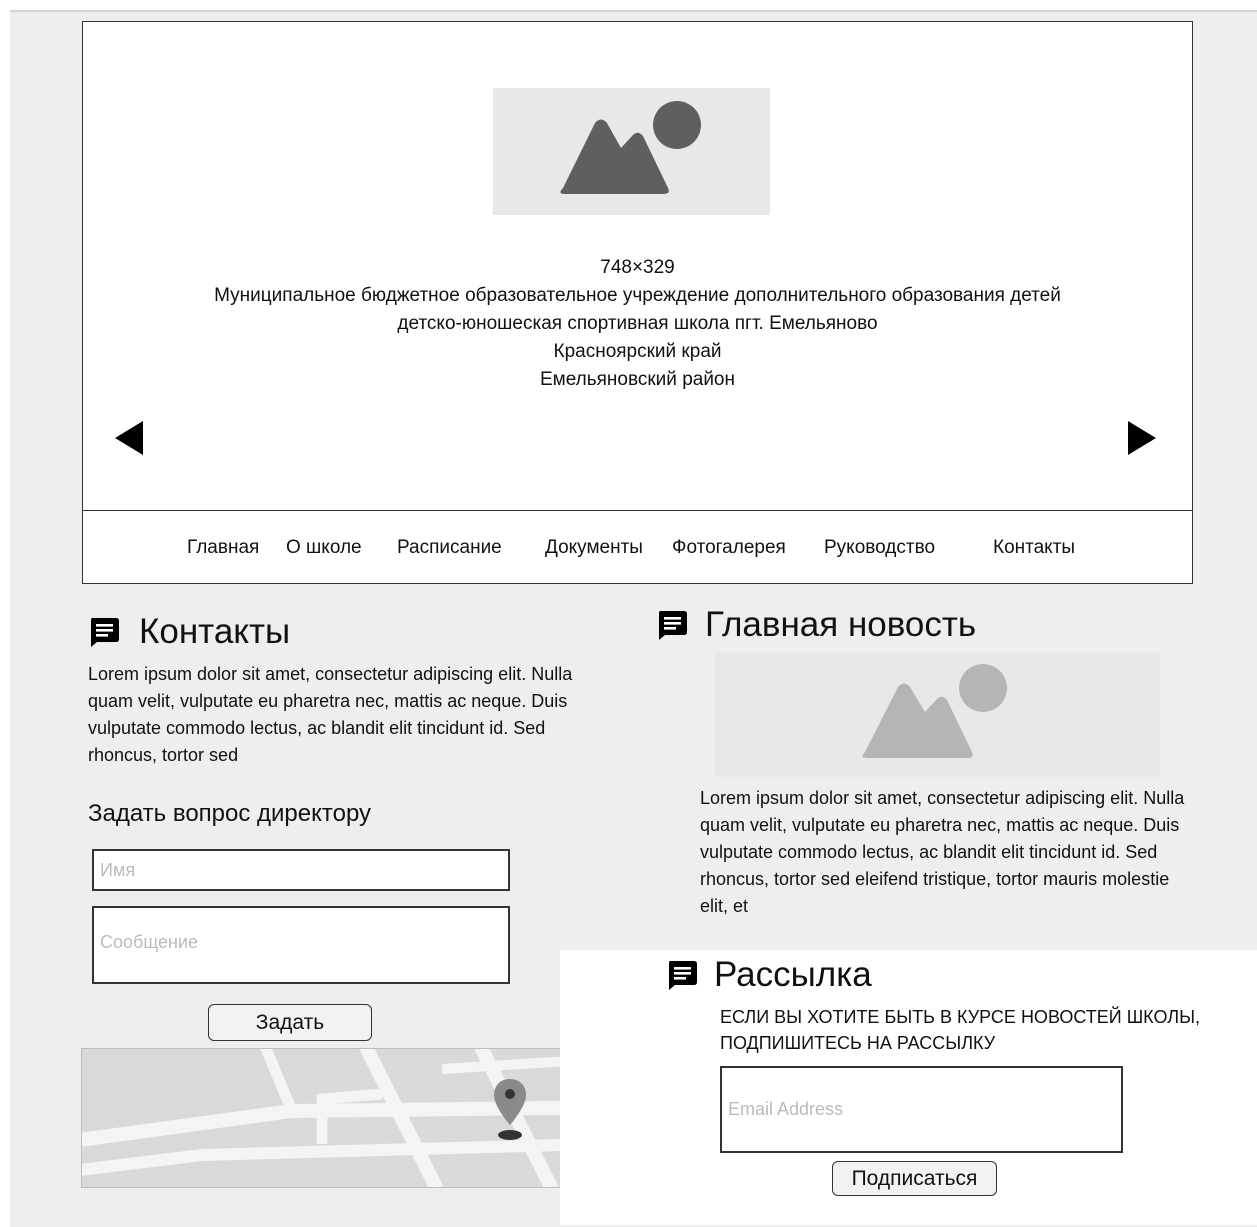  What do you see at coordinates (324, 548) in the screenshot?
I see `nav-item-about: О школе` at bounding box center [324, 548].